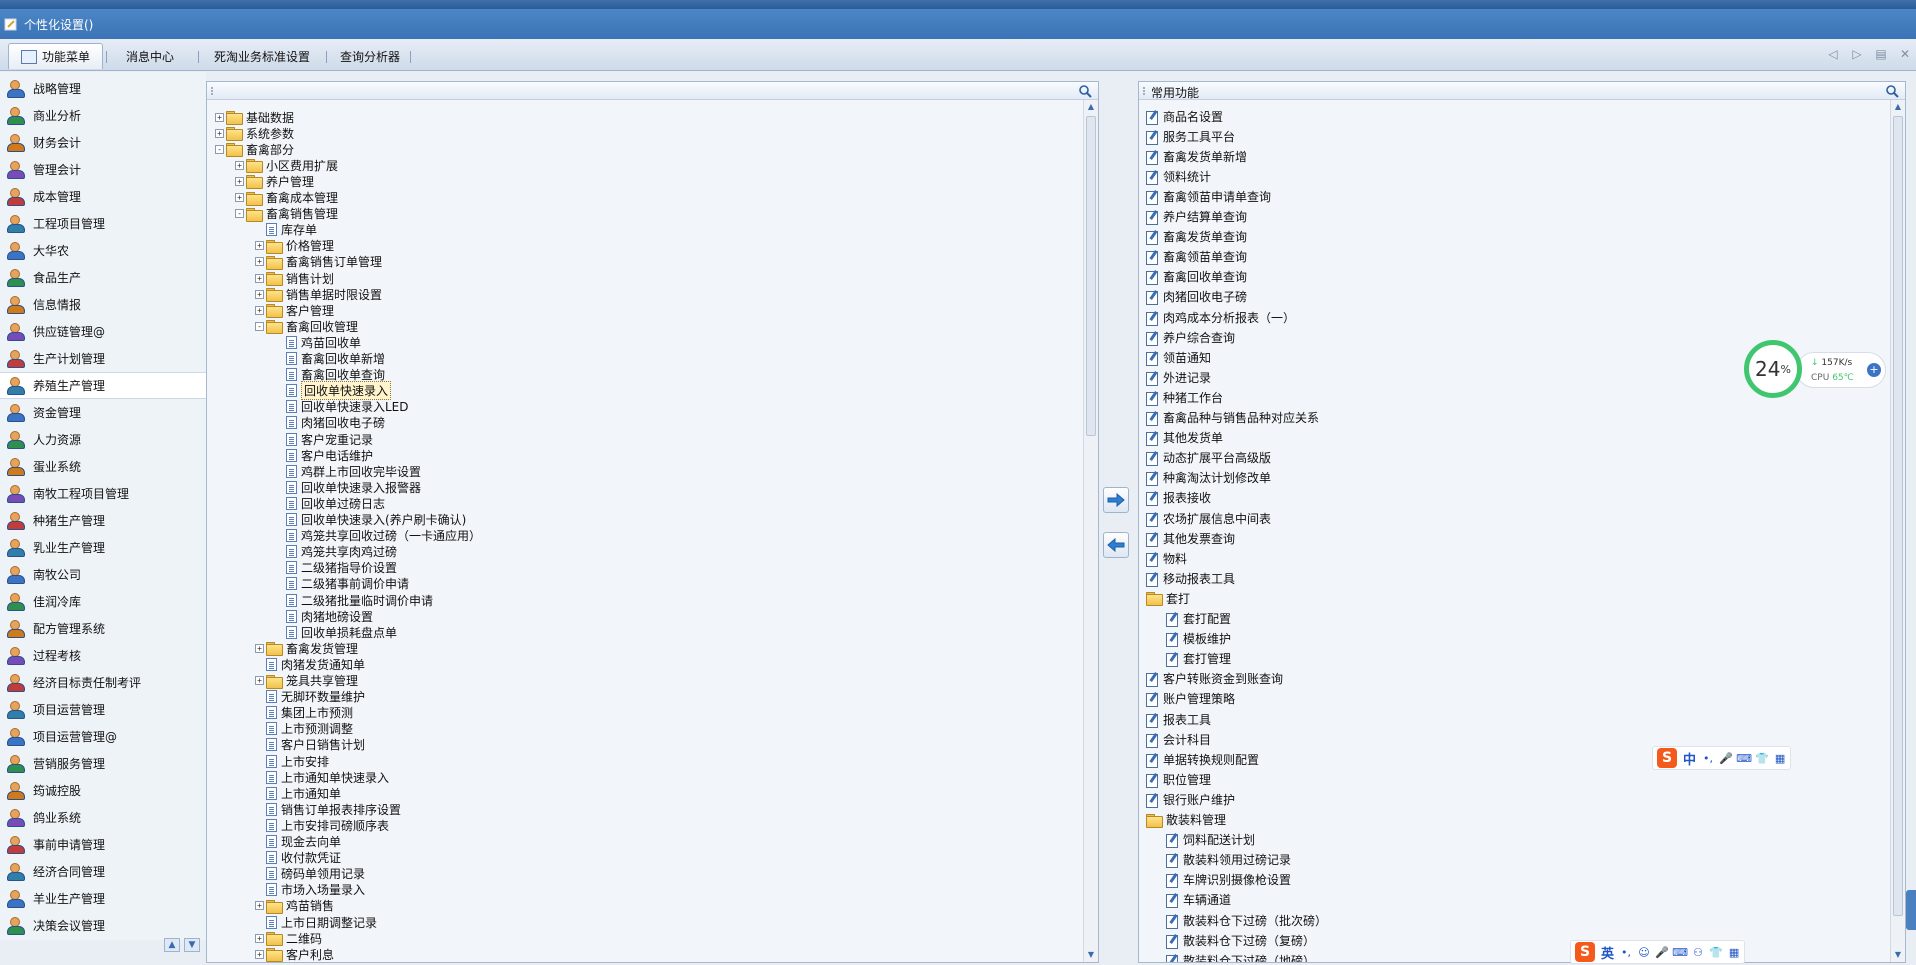  What do you see at coordinates (1819, 370) in the screenshot?
I see `system-monitor-widget: ↓ 157K/s CPU 65℃ + 24%` at bounding box center [1819, 370].